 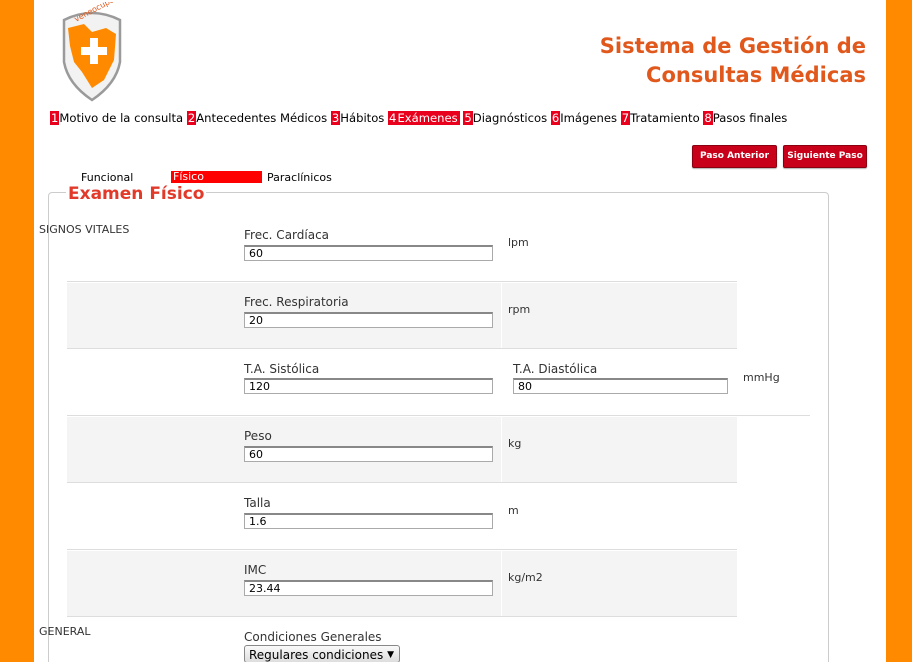 What do you see at coordinates (121, 118) in the screenshot?
I see `step-label: Motivo de la consulta` at bounding box center [121, 118].